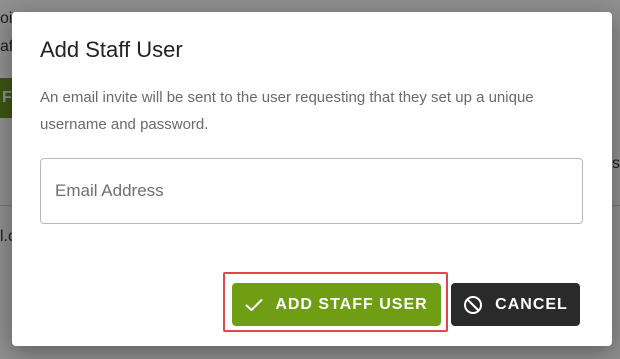 The width and height of the screenshot is (620, 359). Describe the element at coordinates (254, 305) in the screenshot. I see `checkmark-icon` at that location.